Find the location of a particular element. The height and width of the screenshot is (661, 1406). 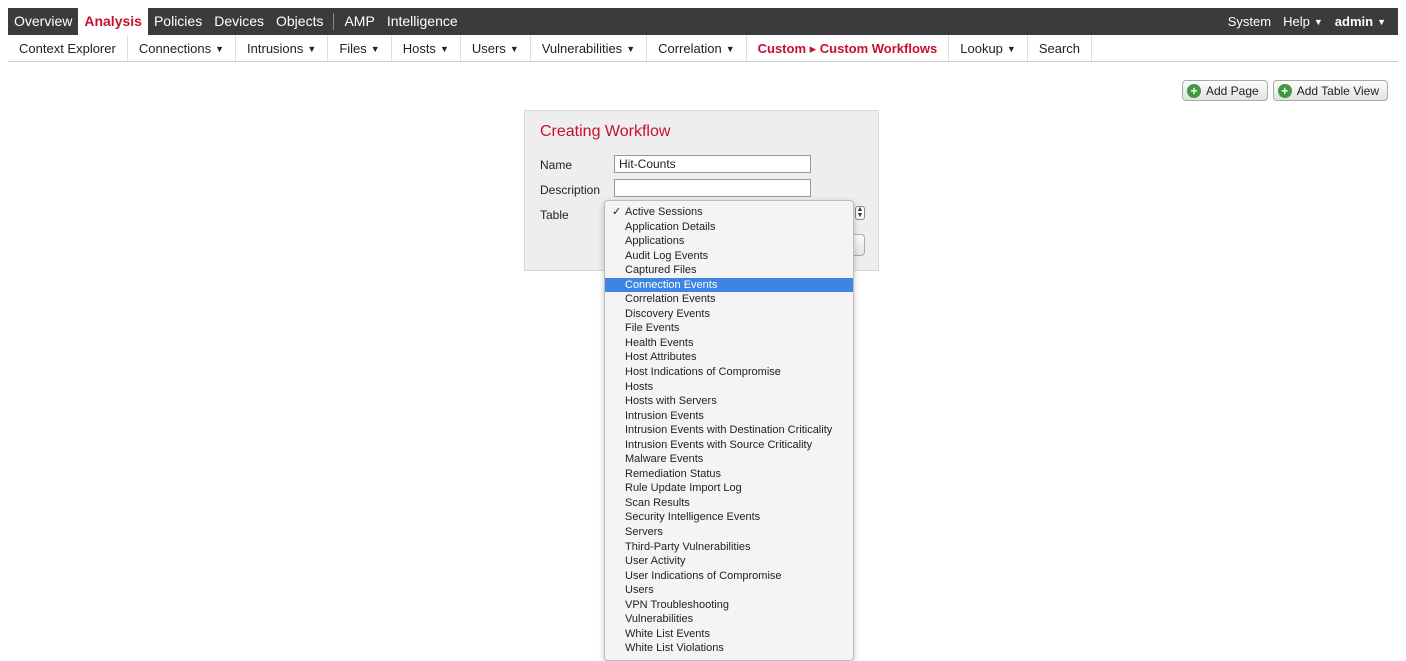

dropdown-option: Intrusion Events with Source Criticality is located at coordinates (729, 445).